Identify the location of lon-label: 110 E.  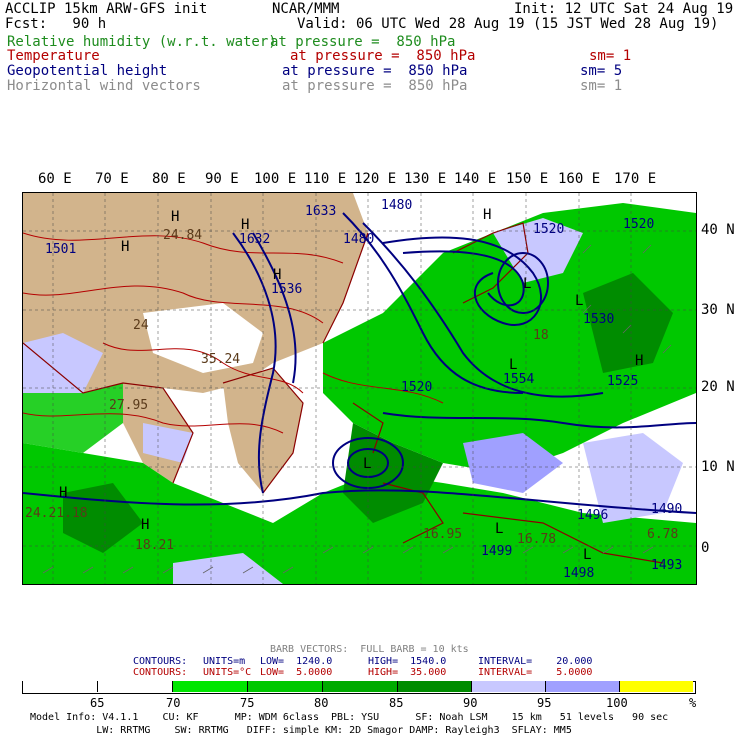
(325, 179).